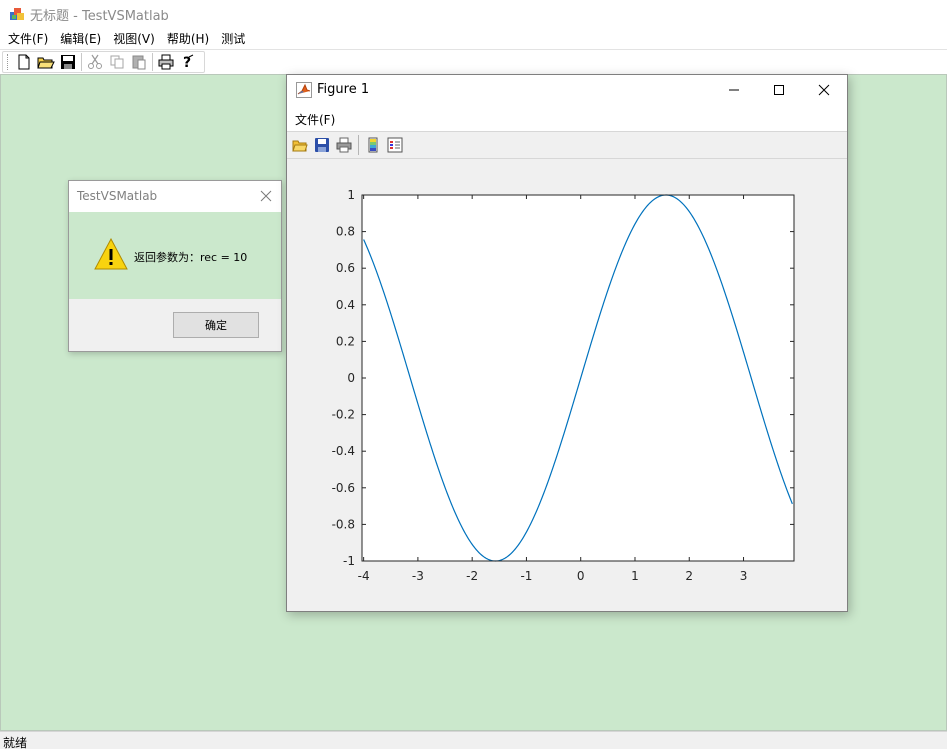 The image size is (947, 749). Describe the element at coordinates (364, 576) in the screenshot. I see `x-tick-label: -4` at that location.